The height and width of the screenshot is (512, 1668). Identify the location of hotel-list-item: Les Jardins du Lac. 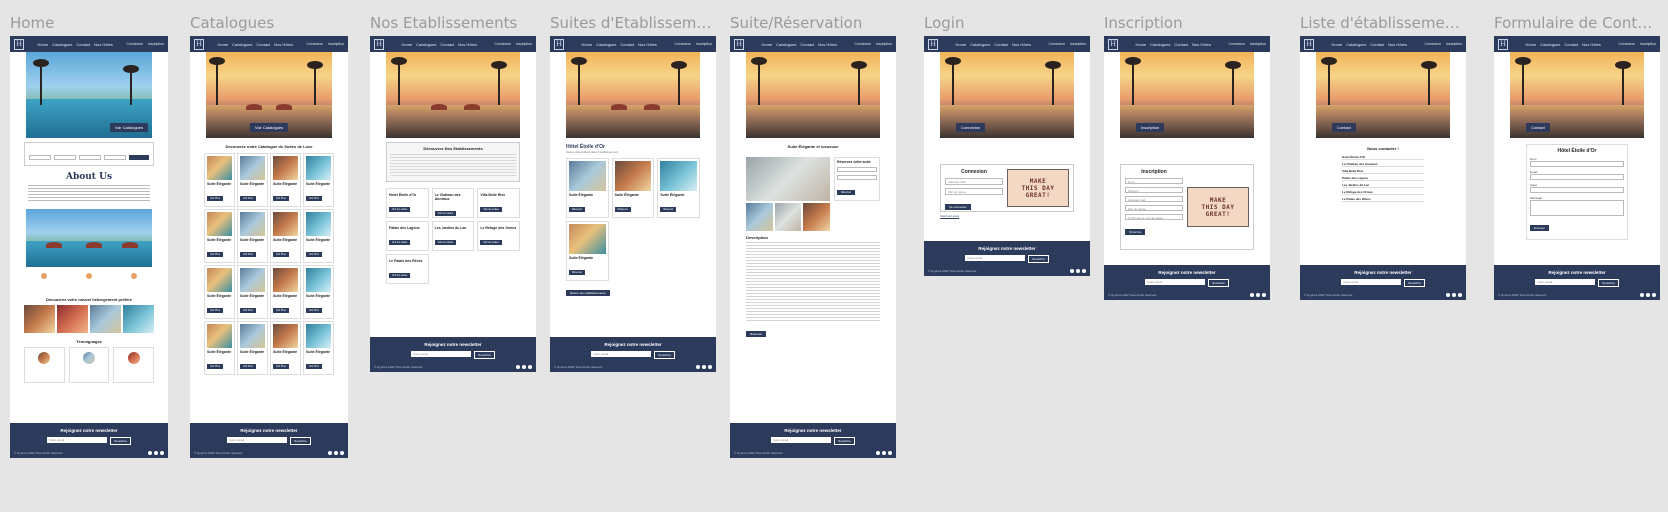
(1383, 185).